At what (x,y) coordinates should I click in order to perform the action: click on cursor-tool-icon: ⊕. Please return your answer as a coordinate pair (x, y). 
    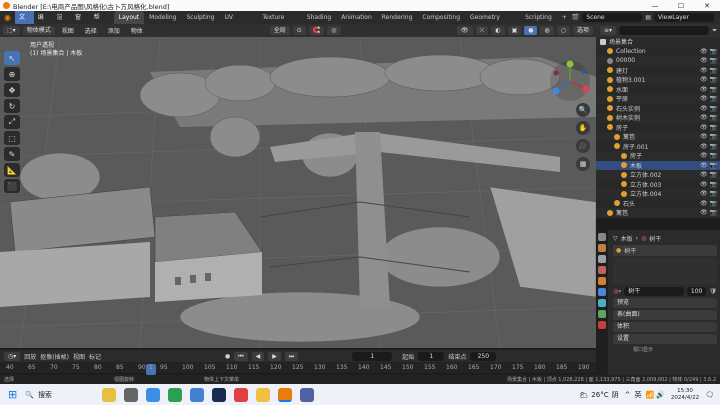
    Looking at the image, I should click on (12, 74).